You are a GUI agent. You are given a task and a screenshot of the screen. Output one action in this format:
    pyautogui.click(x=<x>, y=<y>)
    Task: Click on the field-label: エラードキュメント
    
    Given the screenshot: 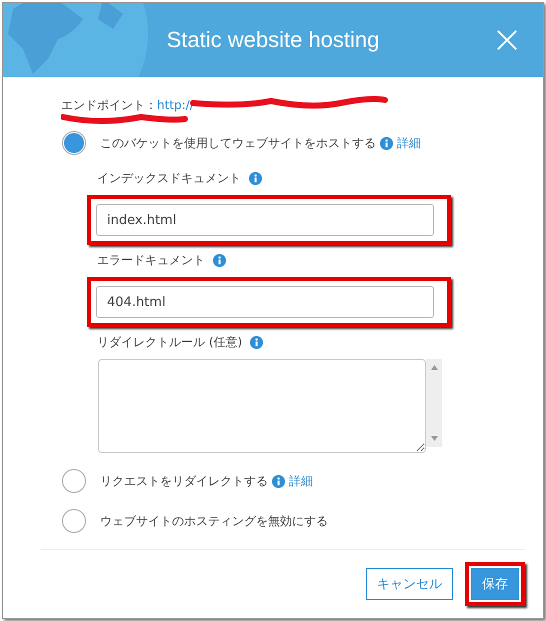 What is the action you would take?
    pyautogui.click(x=151, y=260)
    